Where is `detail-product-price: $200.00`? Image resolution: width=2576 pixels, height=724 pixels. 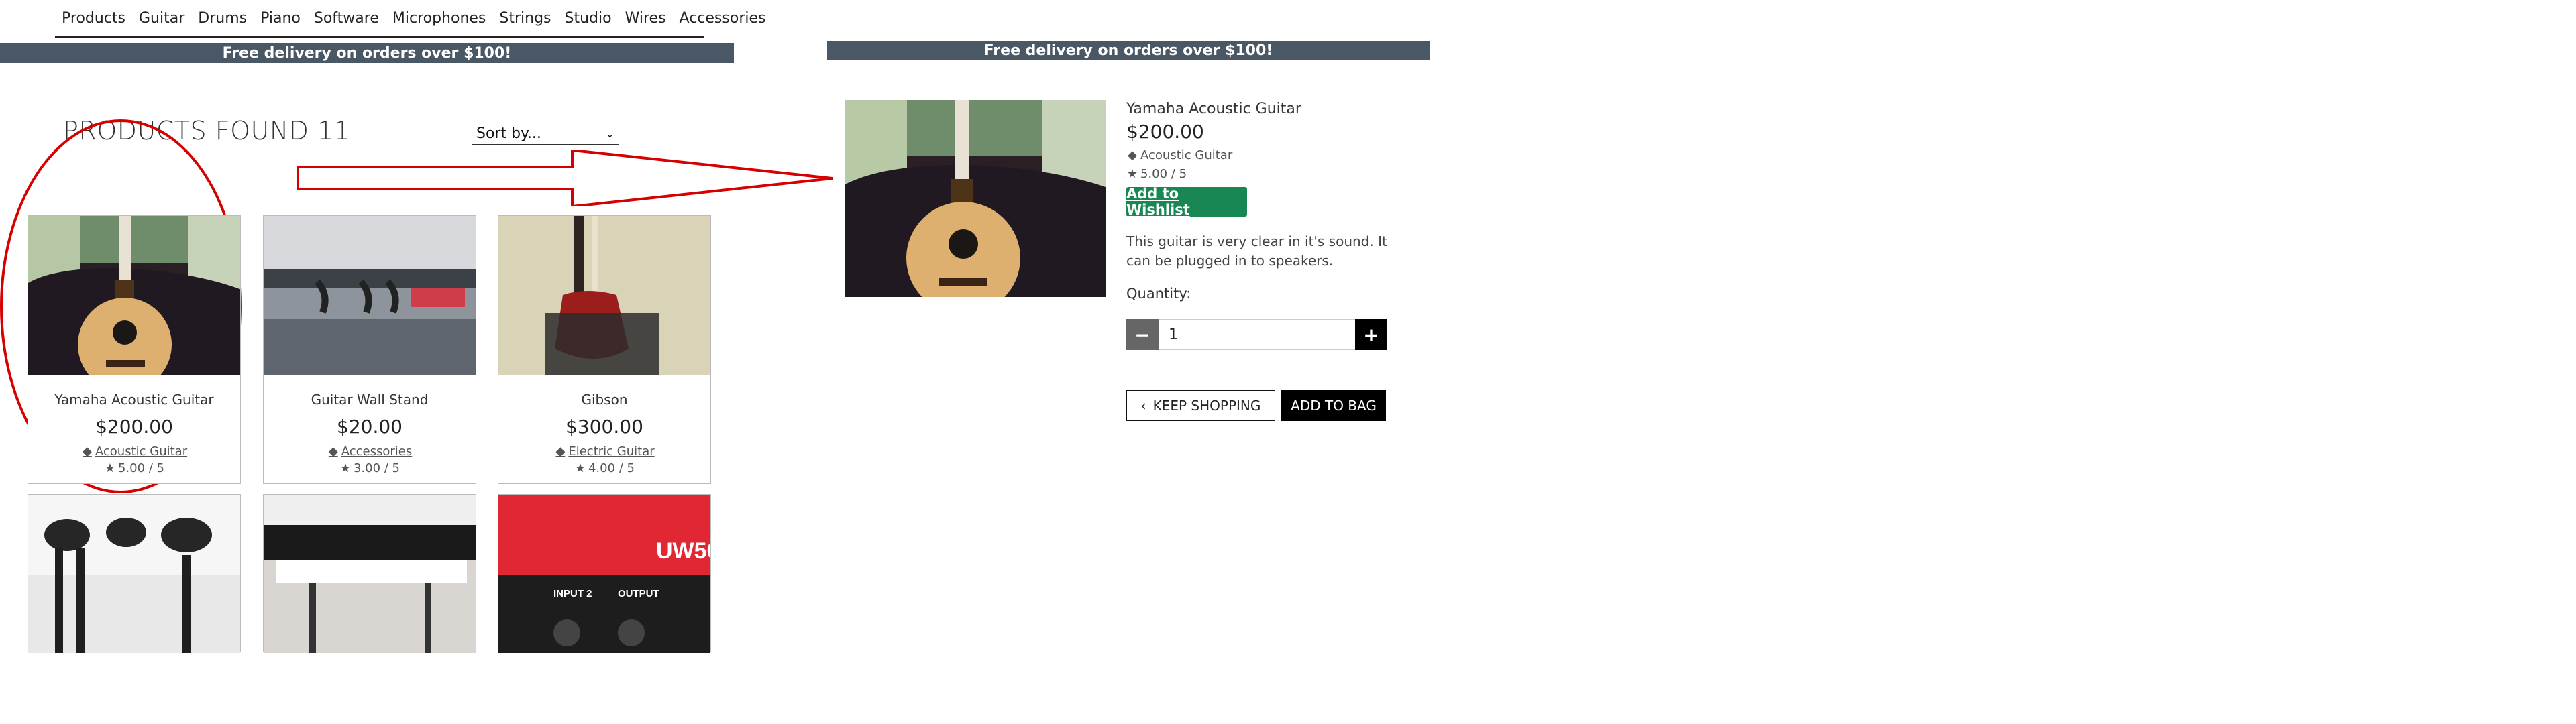 detail-product-price: $200.00 is located at coordinates (1165, 132).